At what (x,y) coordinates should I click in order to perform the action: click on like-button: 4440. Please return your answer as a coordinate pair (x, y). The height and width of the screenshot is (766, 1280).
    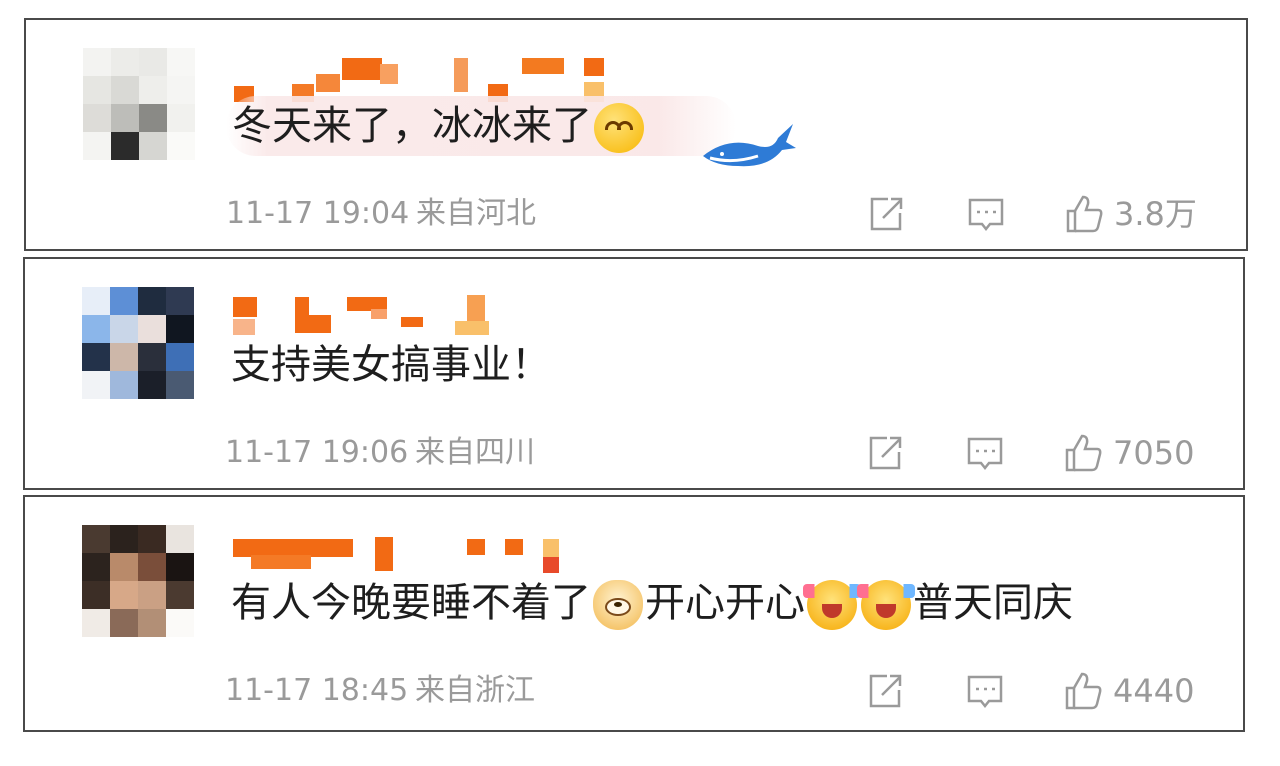
    Looking at the image, I should click on (1128, 691).